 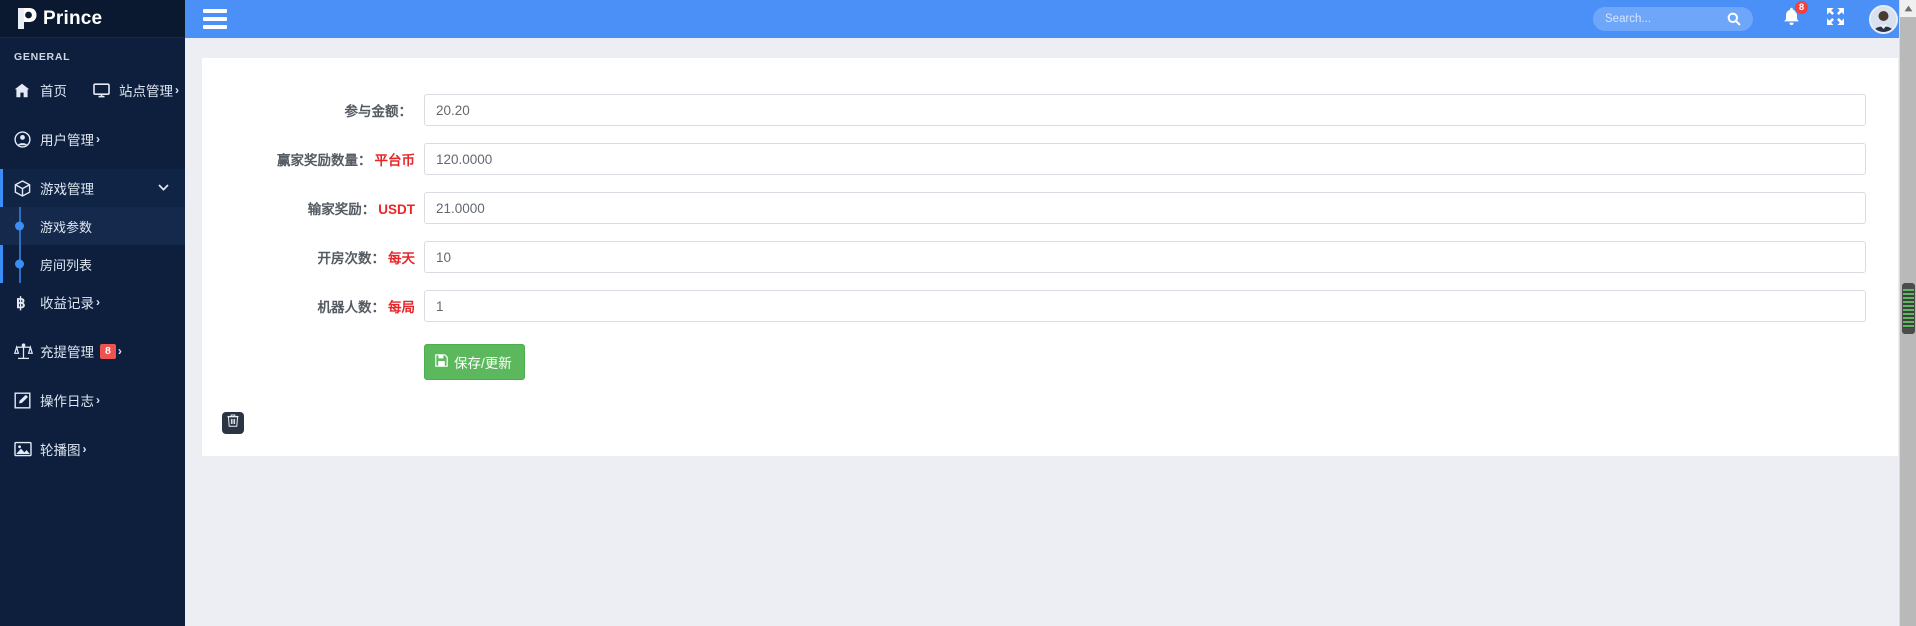 What do you see at coordinates (324, 160) in the screenshot?
I see `label-winner-reward-amount-text: 赢家奖励数量：` at bounding box center [324, 160].